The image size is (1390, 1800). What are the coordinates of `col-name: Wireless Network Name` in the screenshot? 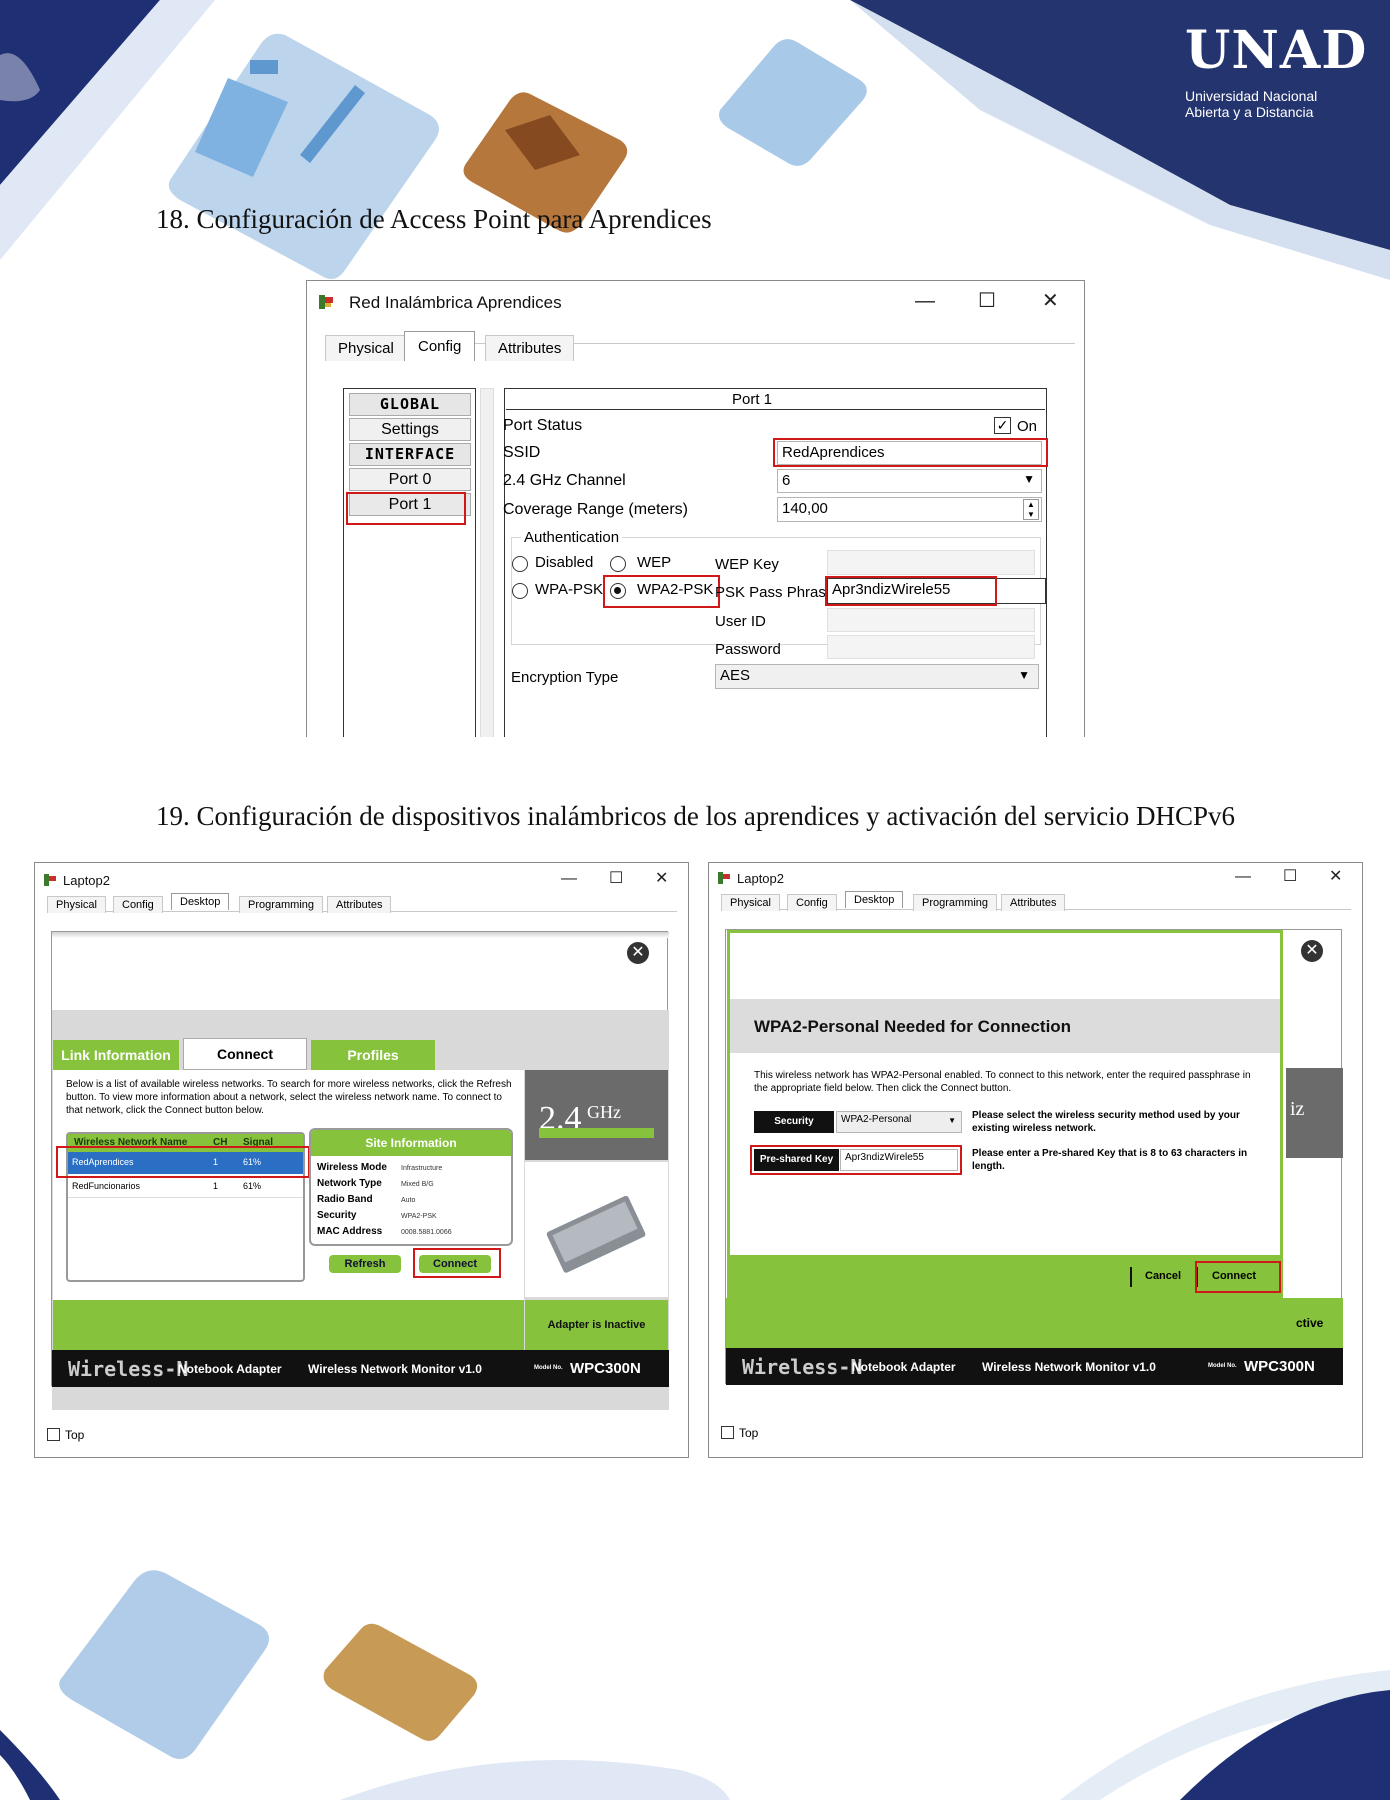 It's located at (131, 1142).